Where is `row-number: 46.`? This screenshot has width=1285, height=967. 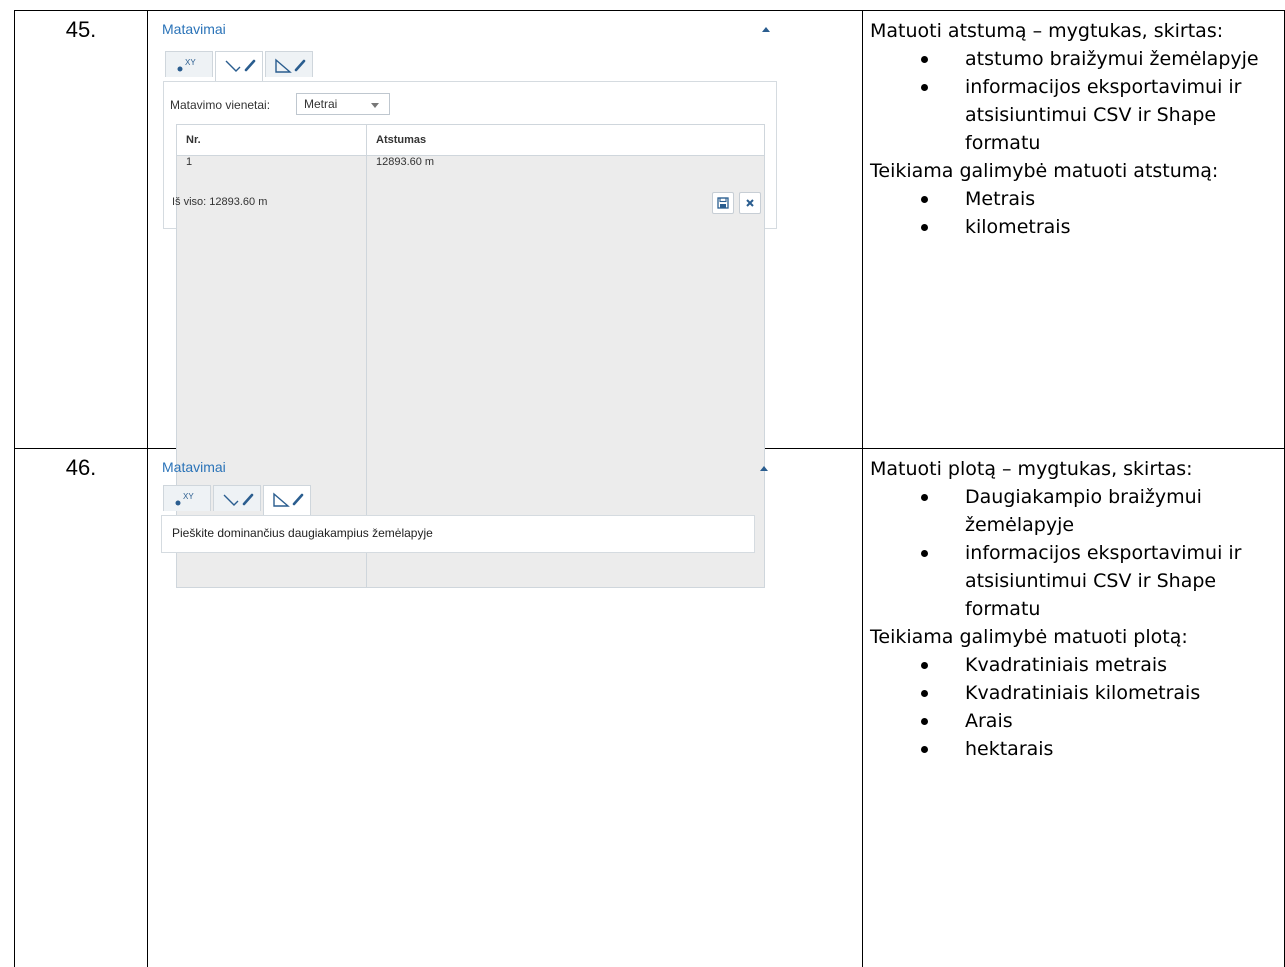
row-number: 46. is located at coordinates (81, 708).